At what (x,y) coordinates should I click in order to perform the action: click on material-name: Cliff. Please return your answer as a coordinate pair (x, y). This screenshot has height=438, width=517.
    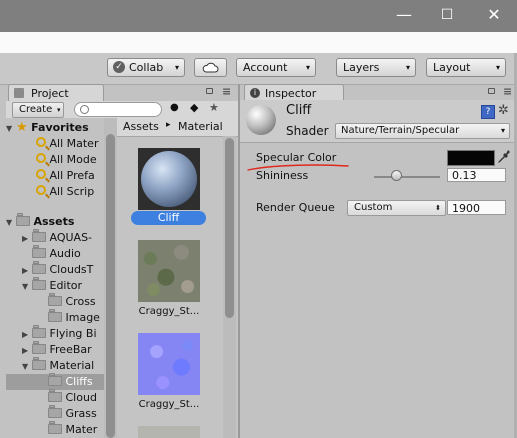
    Looking at the image, I should click on (299, 110).